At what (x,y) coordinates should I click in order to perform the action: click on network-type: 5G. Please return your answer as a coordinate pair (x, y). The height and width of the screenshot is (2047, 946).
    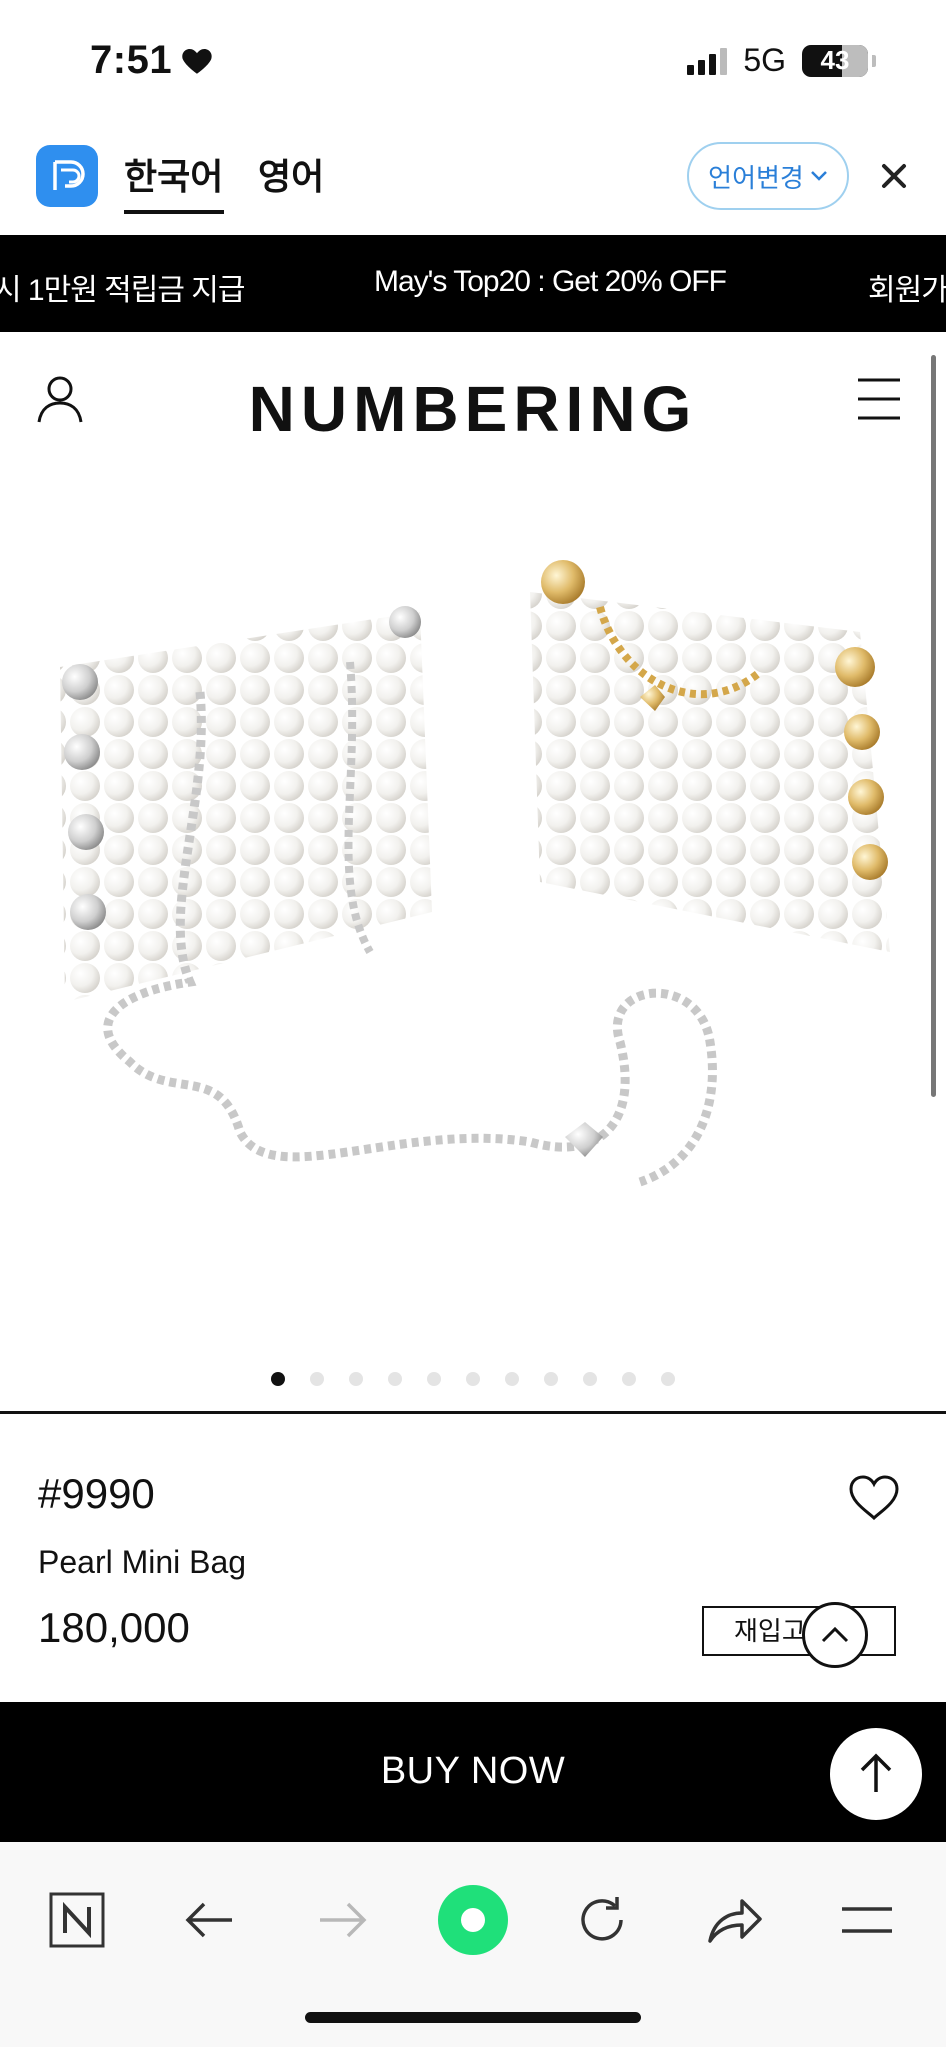
    Looking at the image, I should click on (764, 60).